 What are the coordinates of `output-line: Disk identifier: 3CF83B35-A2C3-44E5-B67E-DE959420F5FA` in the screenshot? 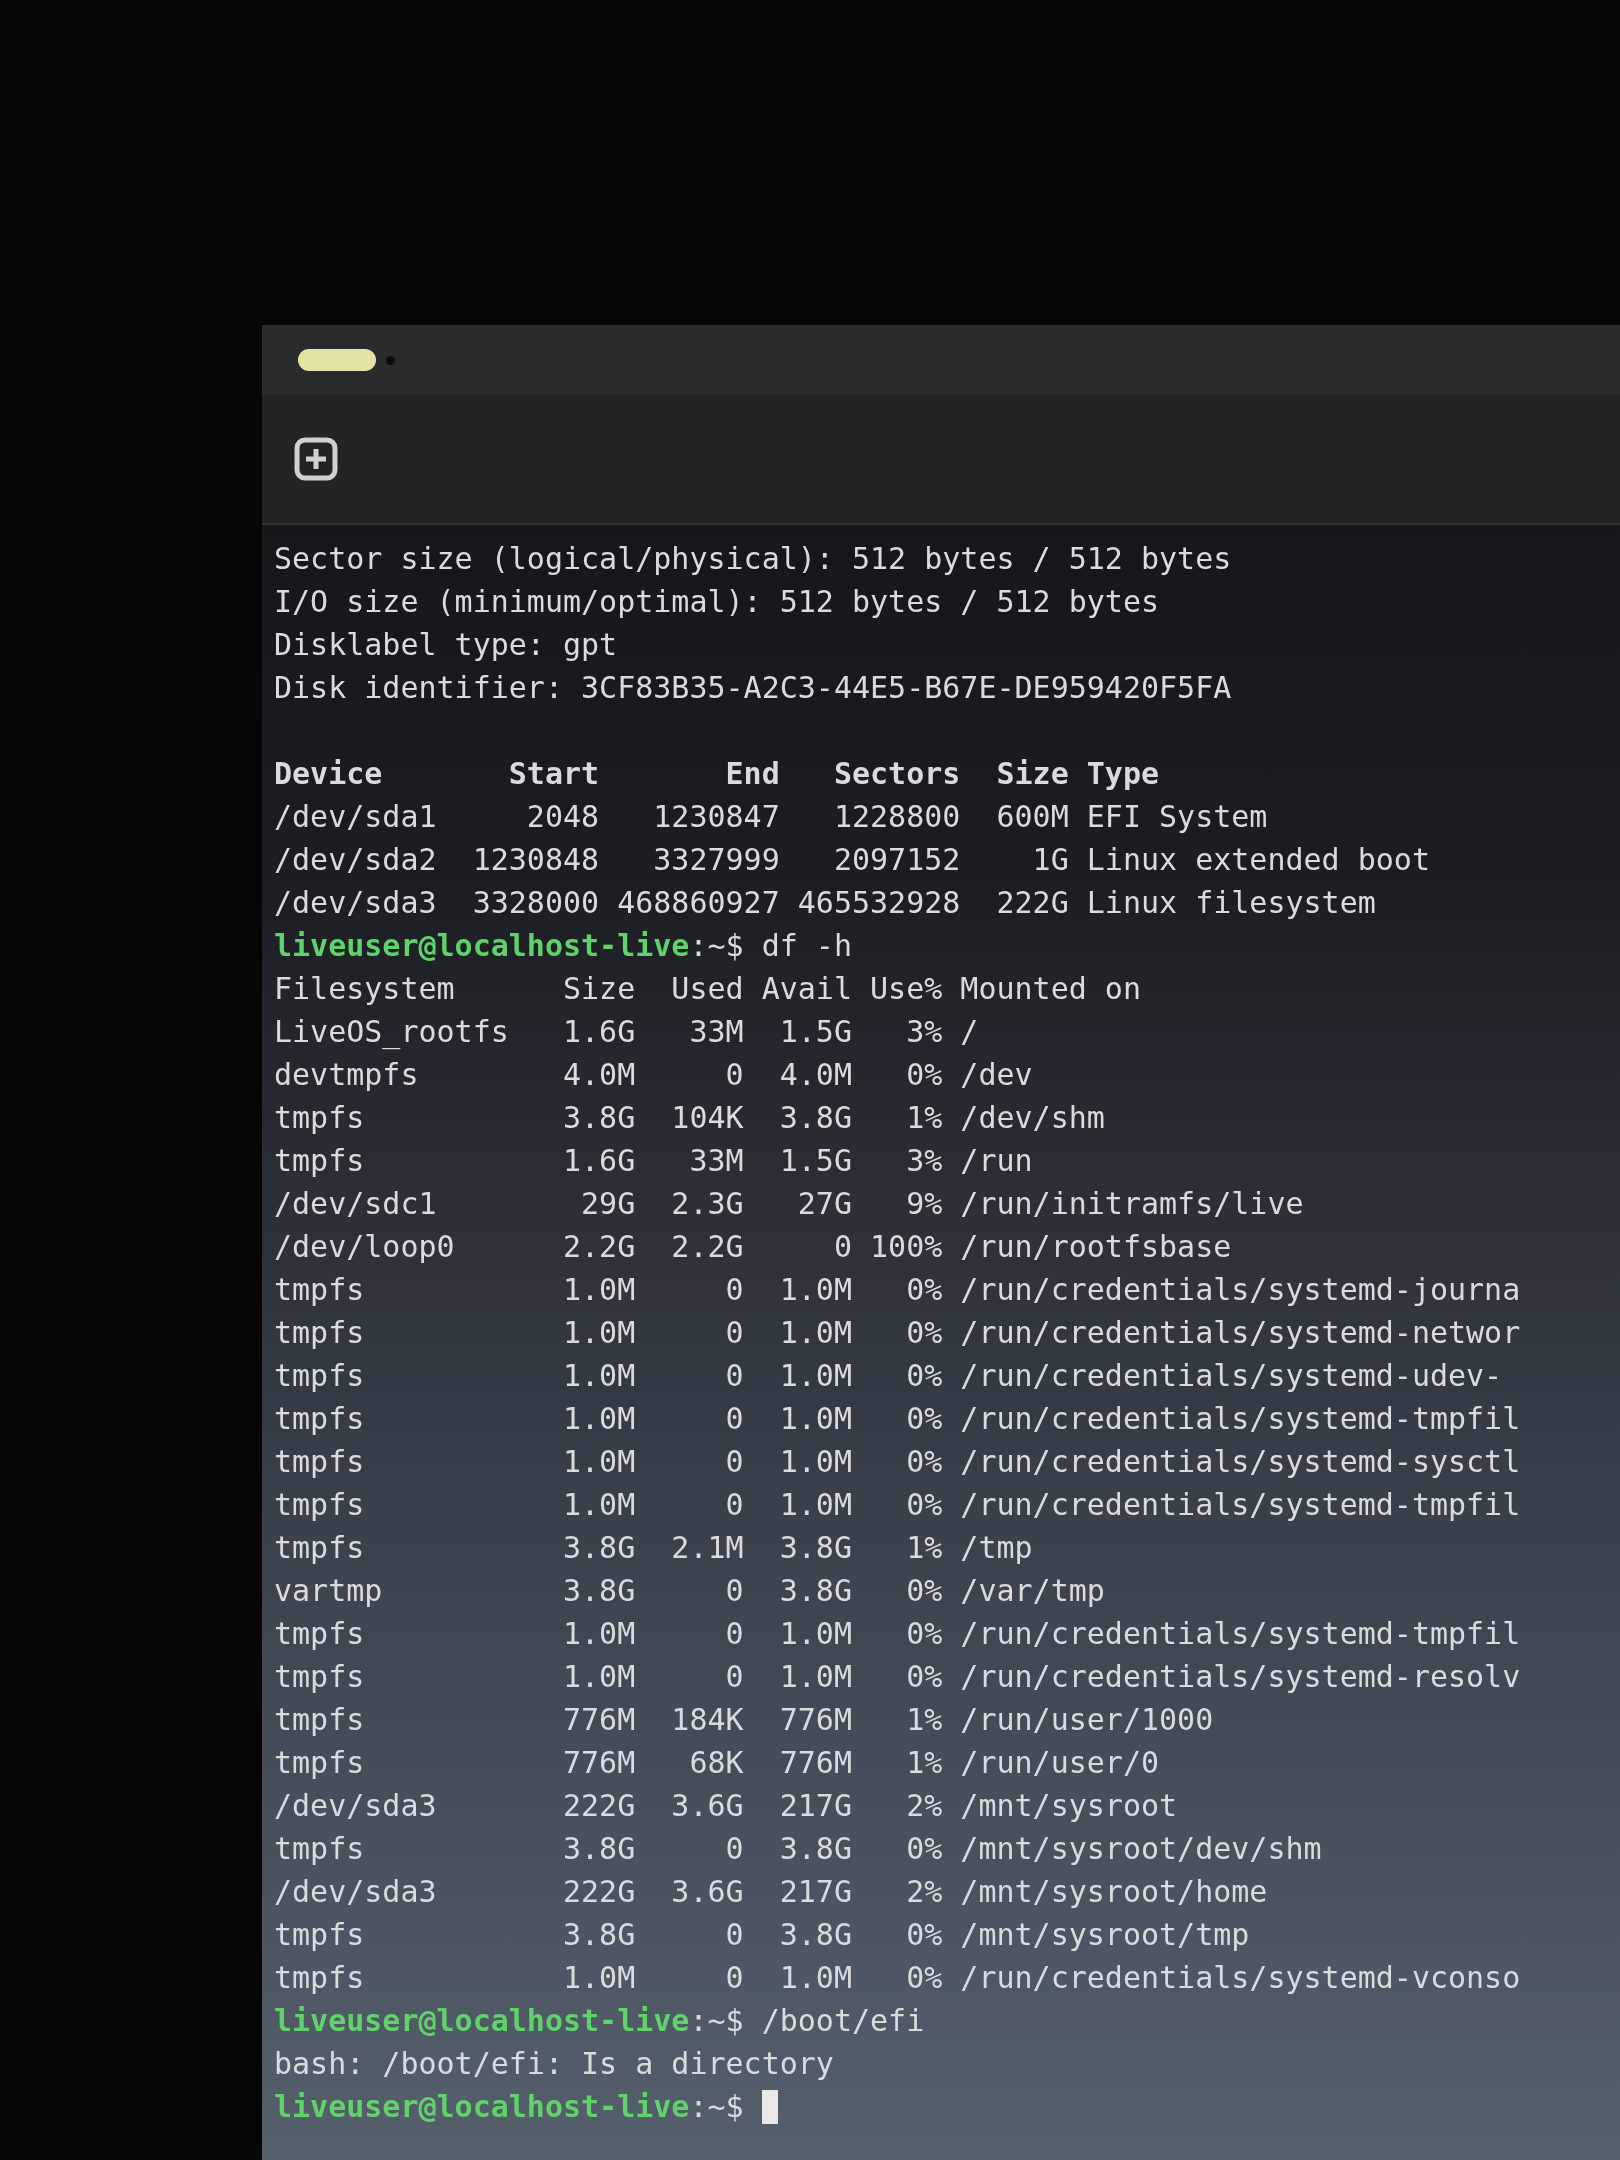 It's located at (753, 688).